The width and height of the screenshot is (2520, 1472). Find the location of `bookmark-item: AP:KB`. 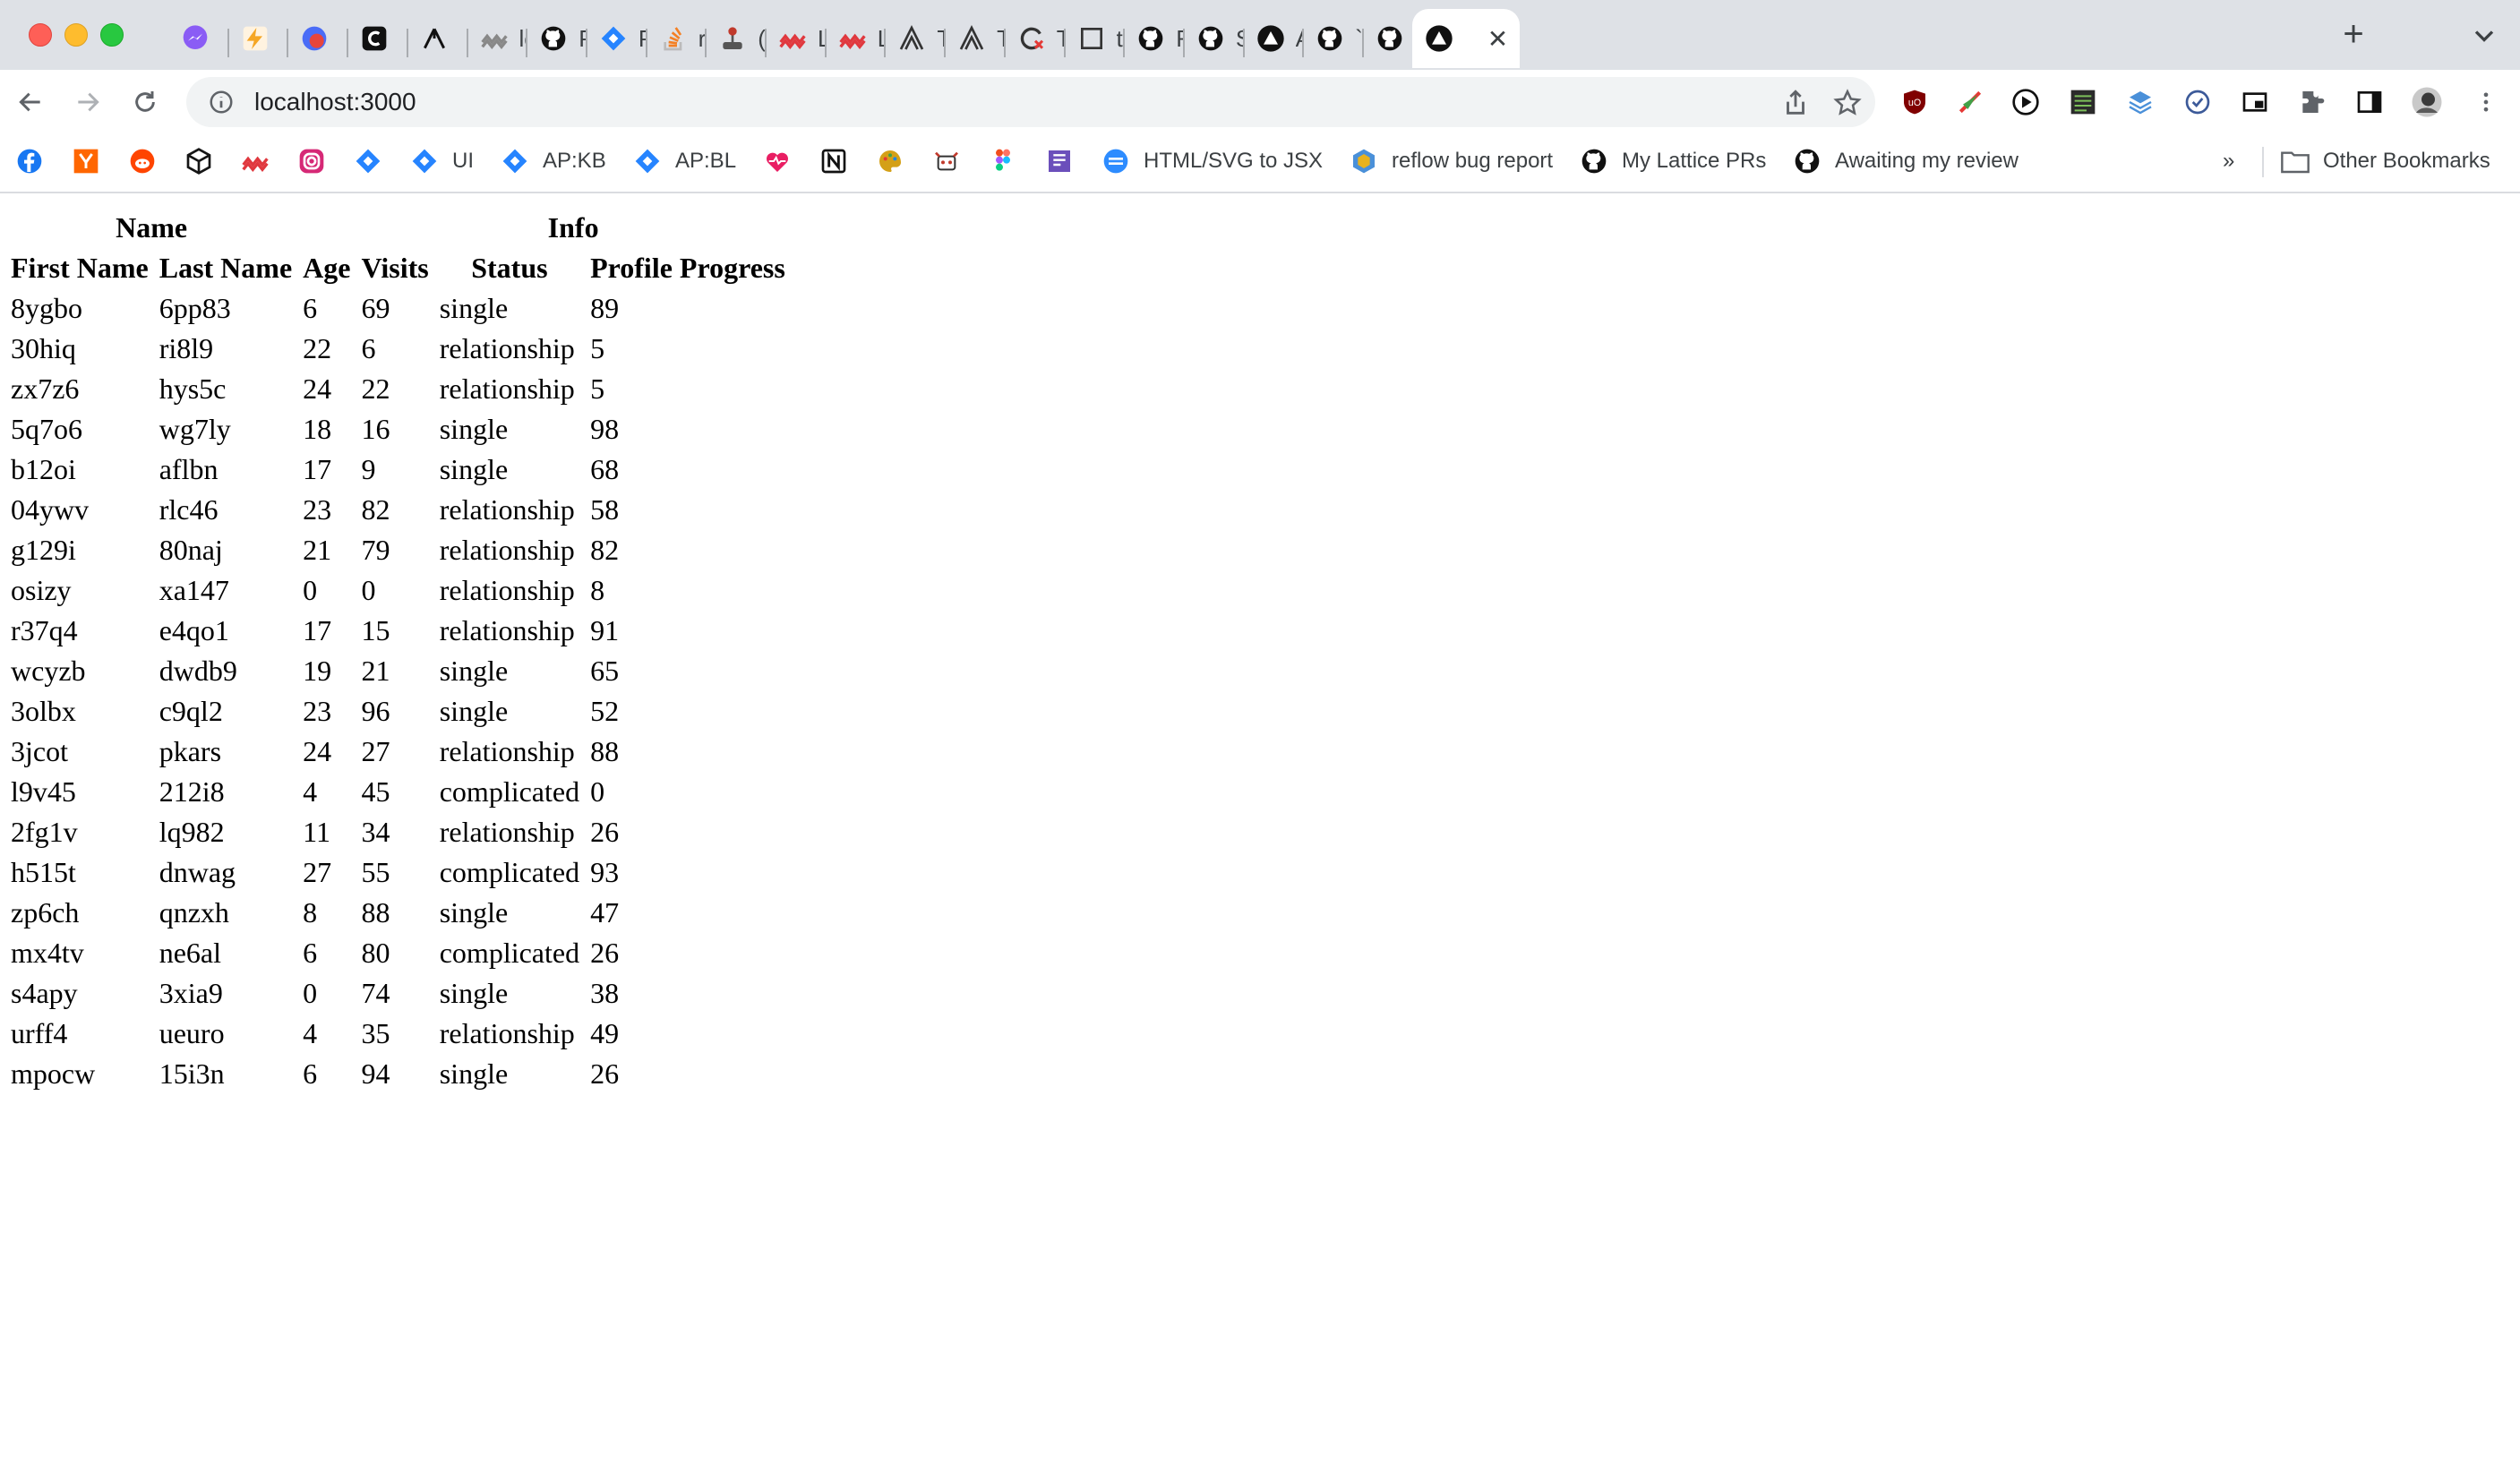

bookmark-item: AP:KB is located at coordinates (553, 161).